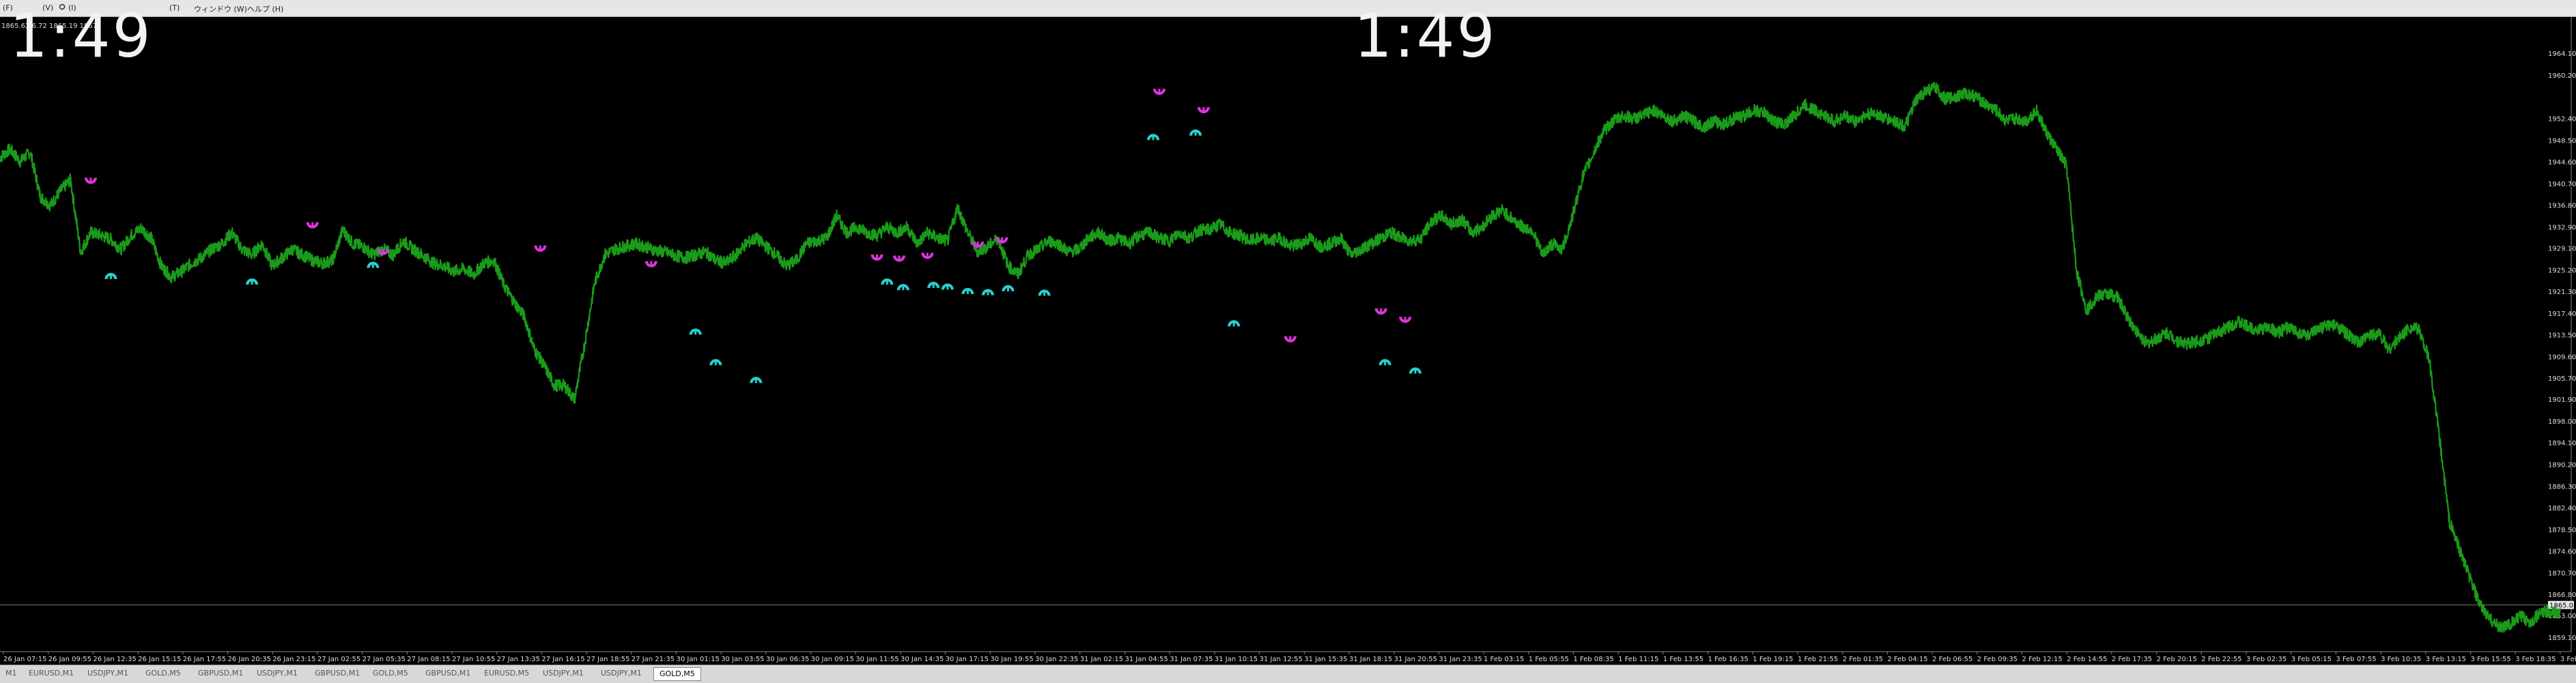  I want to click on chart-tab: EURUSD,M1, so click(51, 673).